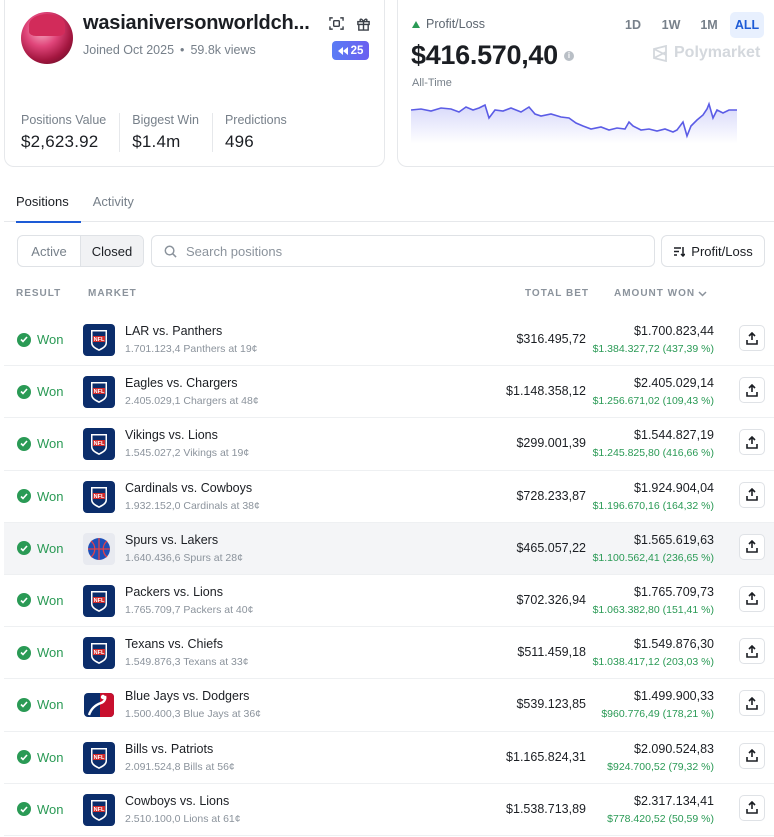  I want to click on qr-scan-icon, so click(336, 23).